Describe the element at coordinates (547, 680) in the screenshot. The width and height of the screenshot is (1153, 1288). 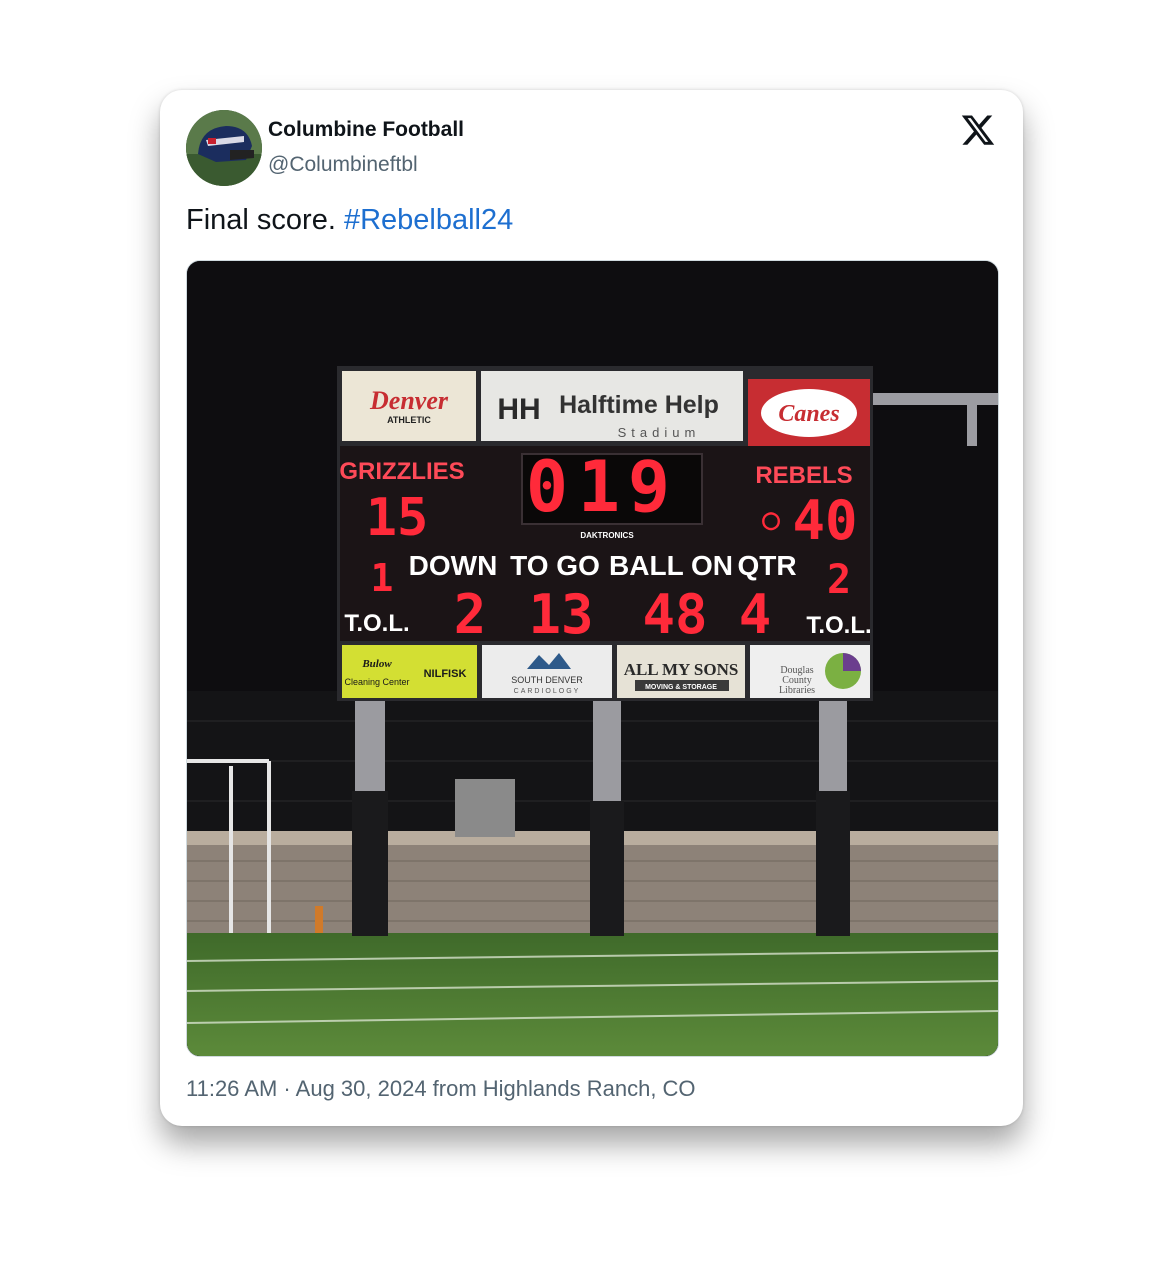
I see `sponsor-south-denver: SOUTH DENVER` at that location.